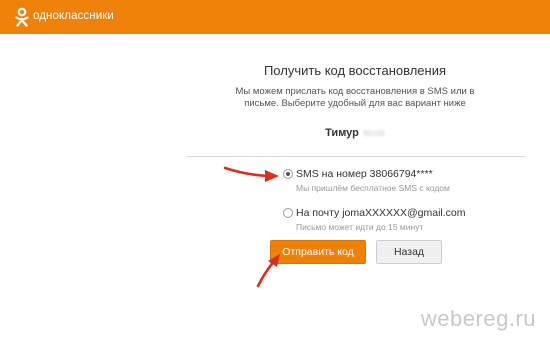 The height and width of the screenshot is (347, 550). I want to click on sms-option-radio, so click(288, 174).